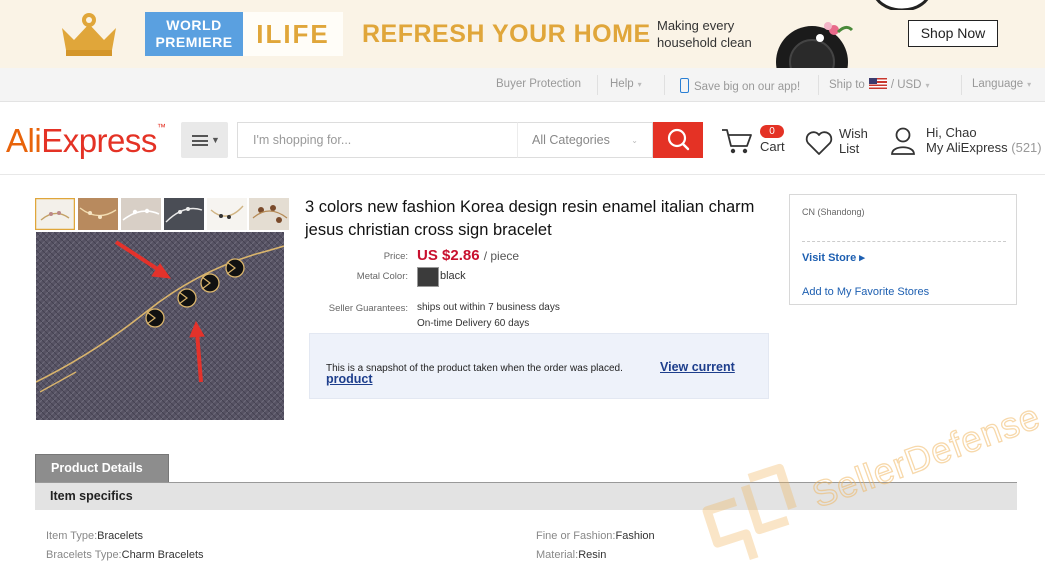  I want to click on my-aliexpress-label: My AliExpress, so click(967, 147).